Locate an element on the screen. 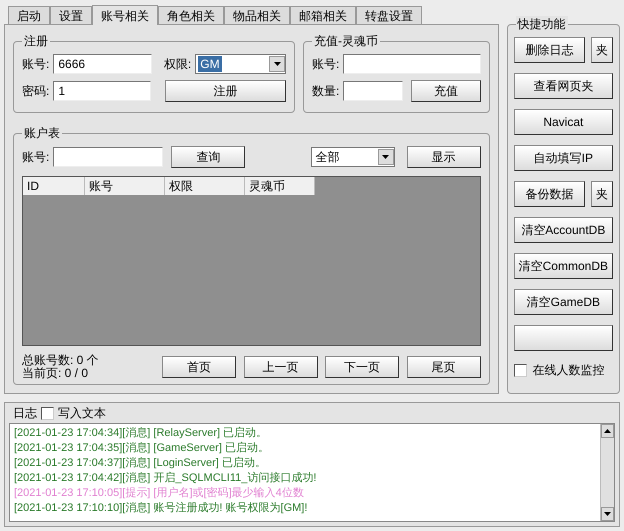 The image size is (624, 531). field-label: 数量: is located at coordinates (326, 91).